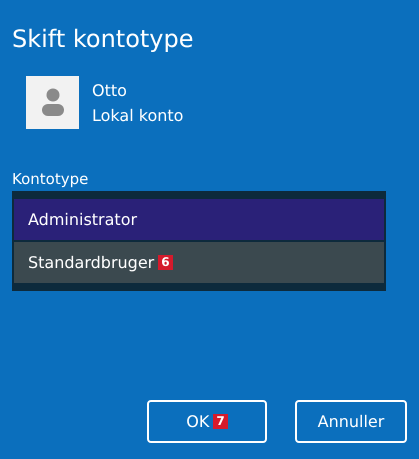 This screenshot has height=459, width=419. What do you see at coordinates (103, 39) in the screenshot?
I see `window-title: Skift kontotype` at bounding box center [103, 39].